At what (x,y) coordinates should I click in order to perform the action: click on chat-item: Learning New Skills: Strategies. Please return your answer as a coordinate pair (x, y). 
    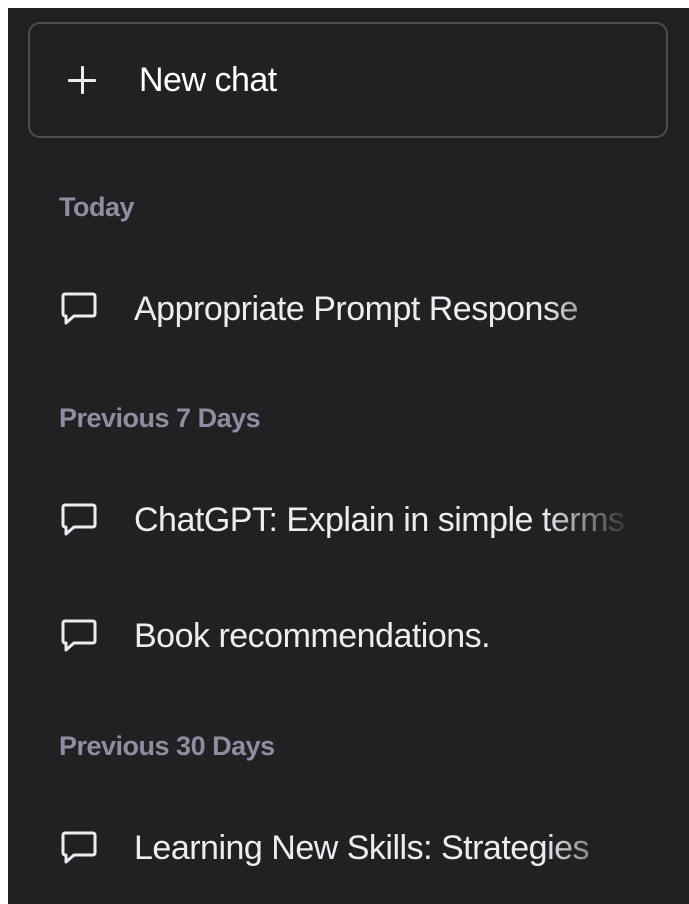
    Looking at the image, I should click on (348, 848).